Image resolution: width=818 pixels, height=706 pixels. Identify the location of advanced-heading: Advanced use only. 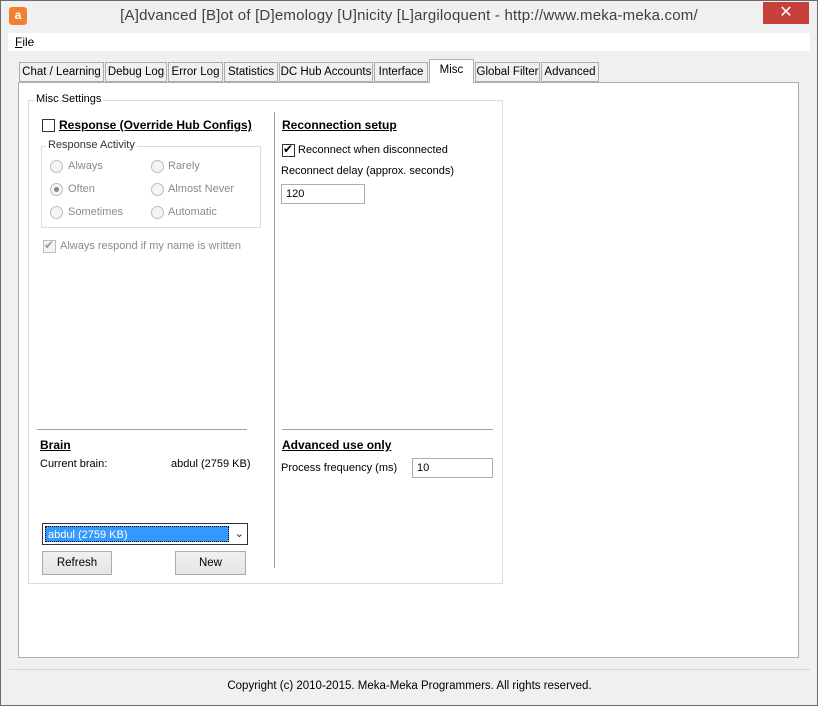
(337, 445).